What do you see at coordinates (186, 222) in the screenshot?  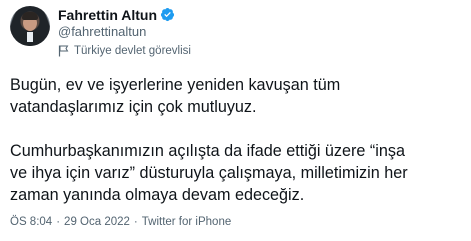 I see `tweet-client: Twitter for iPhone` at bounding box center [186, 222].